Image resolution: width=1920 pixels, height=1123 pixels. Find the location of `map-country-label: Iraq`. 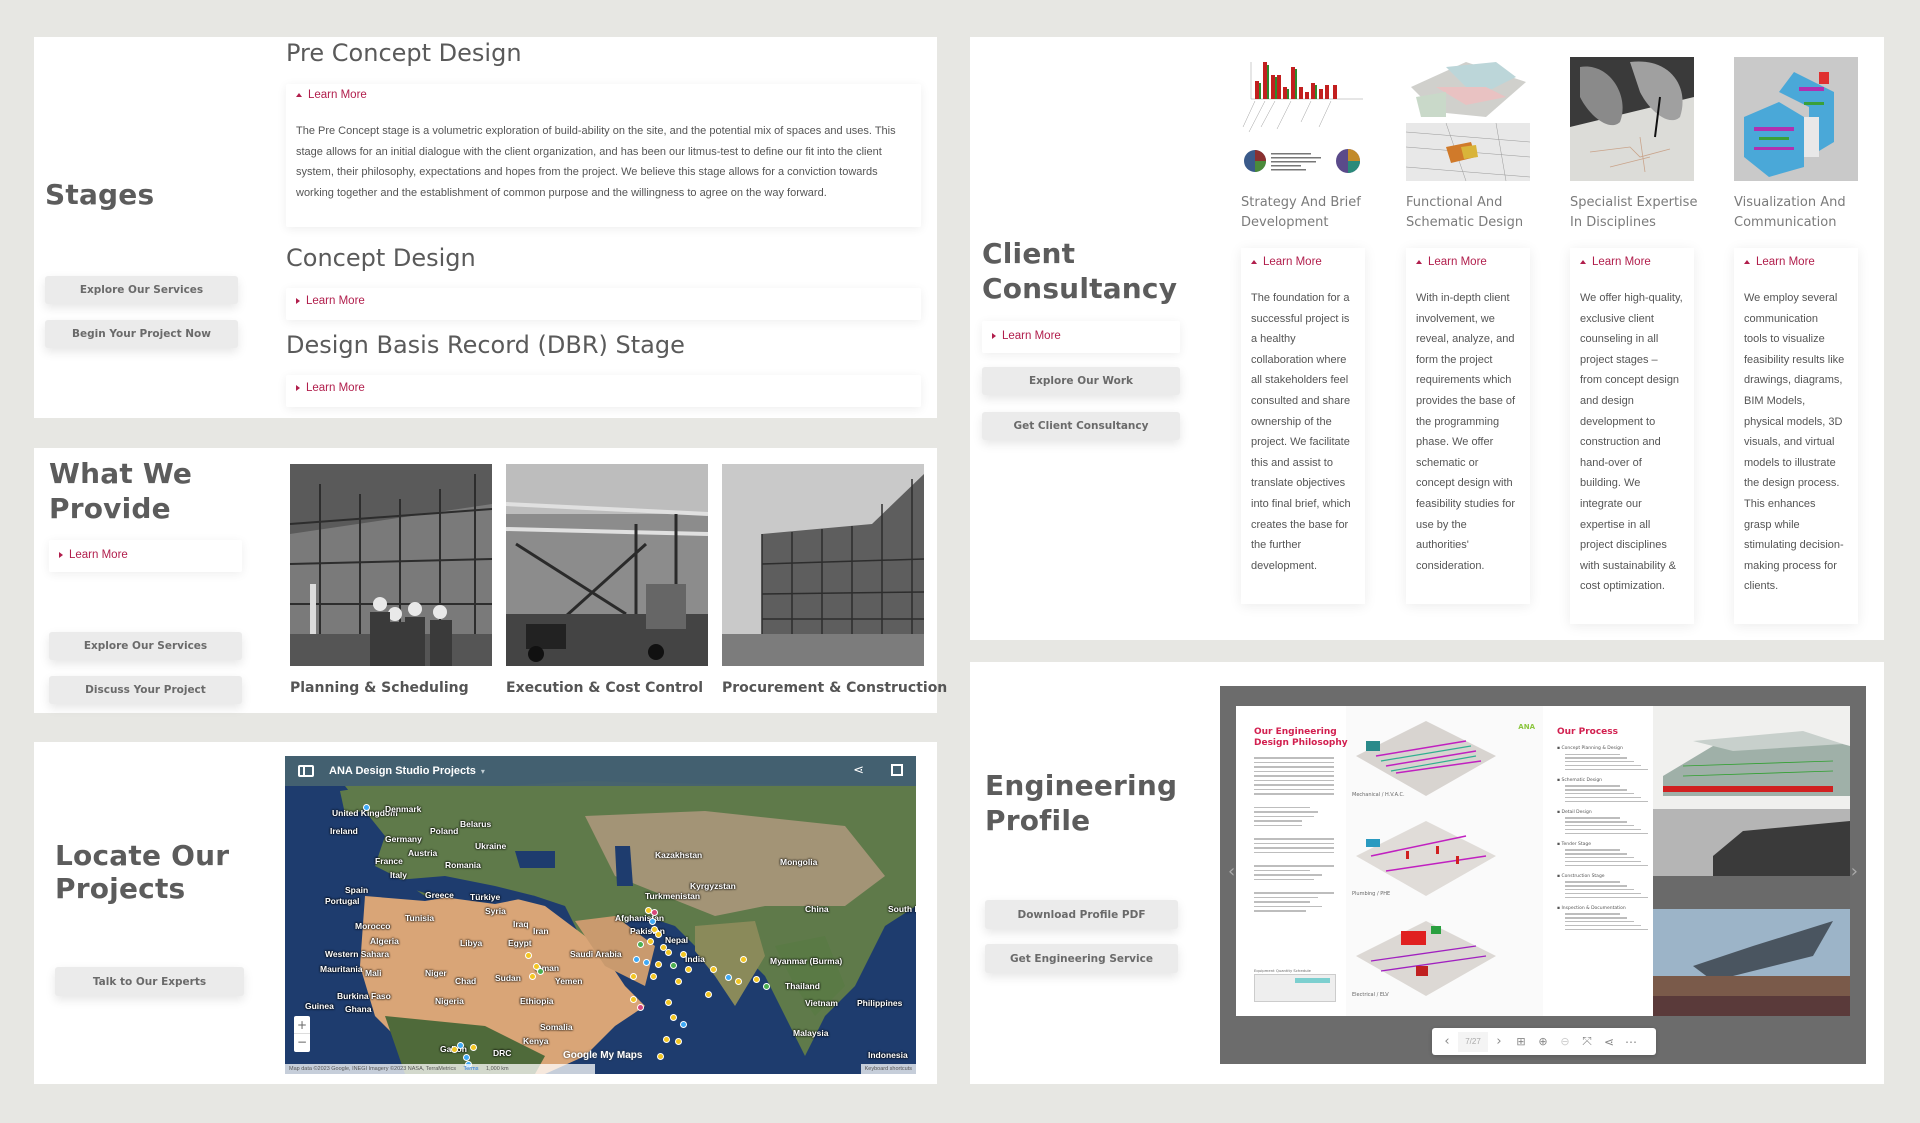

map-country-label: Iraq is located at coordinates (521, 924).